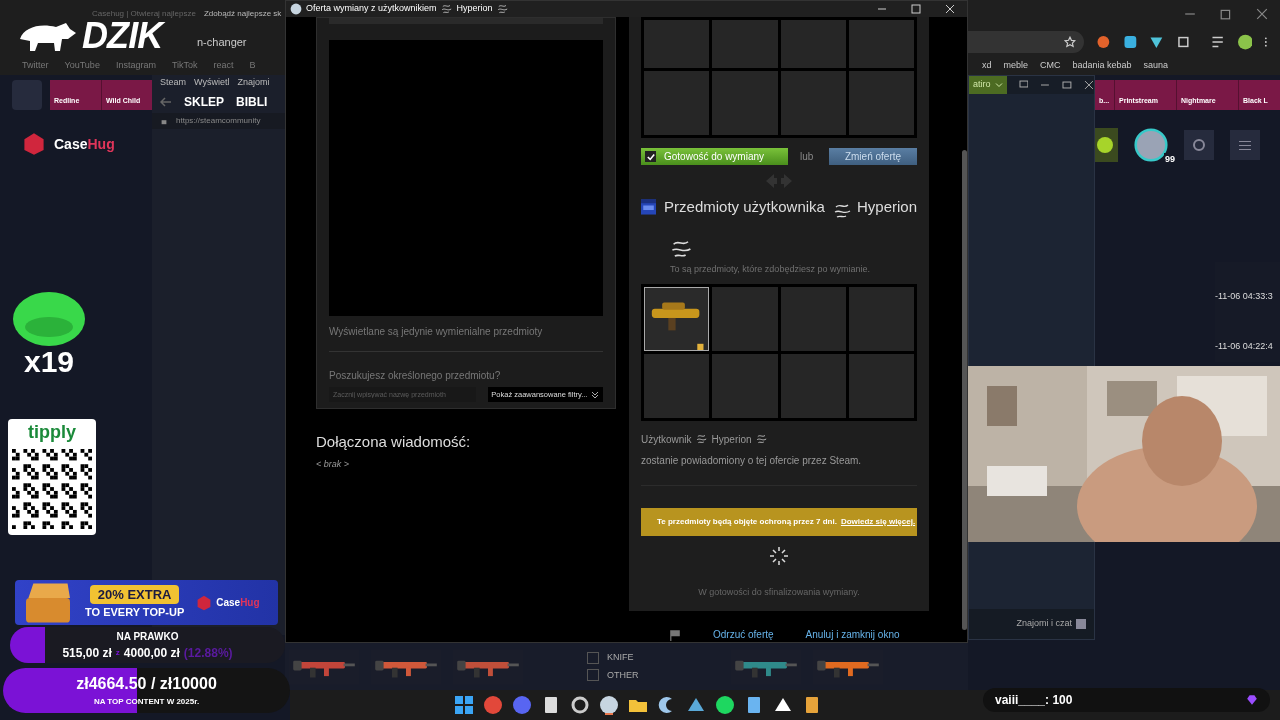 This screenshot has width=1280, height=720. What do you see at coordinates (252, 102) in the screenshot?
I see `nav-tab: BIBLI` at bounding box center [252, 102].